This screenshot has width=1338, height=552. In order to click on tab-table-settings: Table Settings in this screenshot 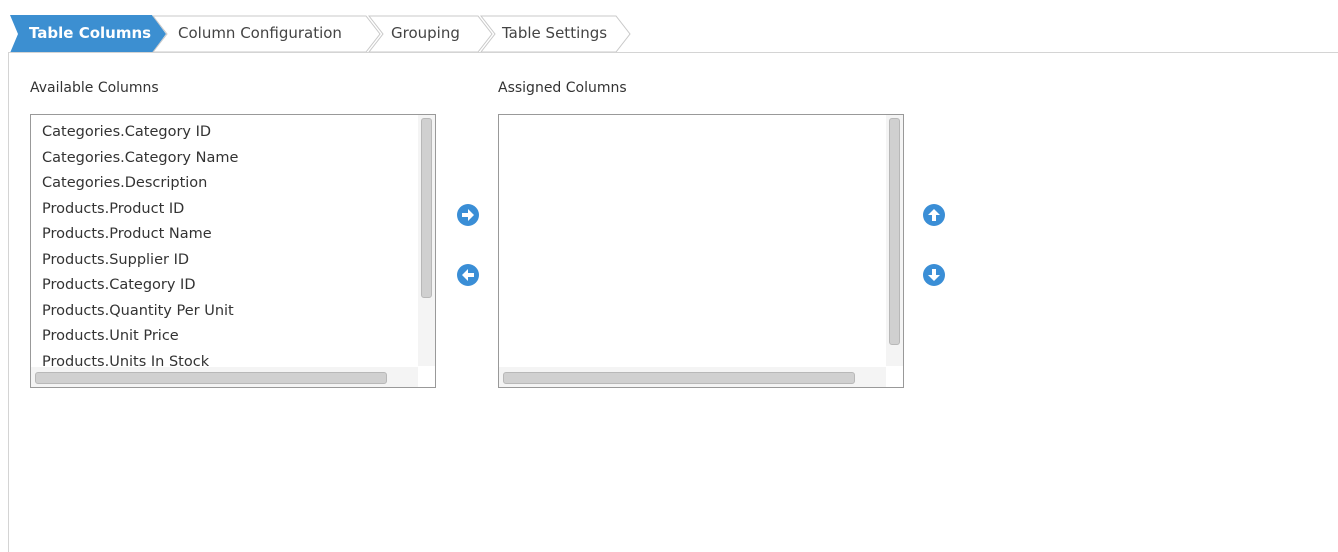, I will do `click(557, 34)`.